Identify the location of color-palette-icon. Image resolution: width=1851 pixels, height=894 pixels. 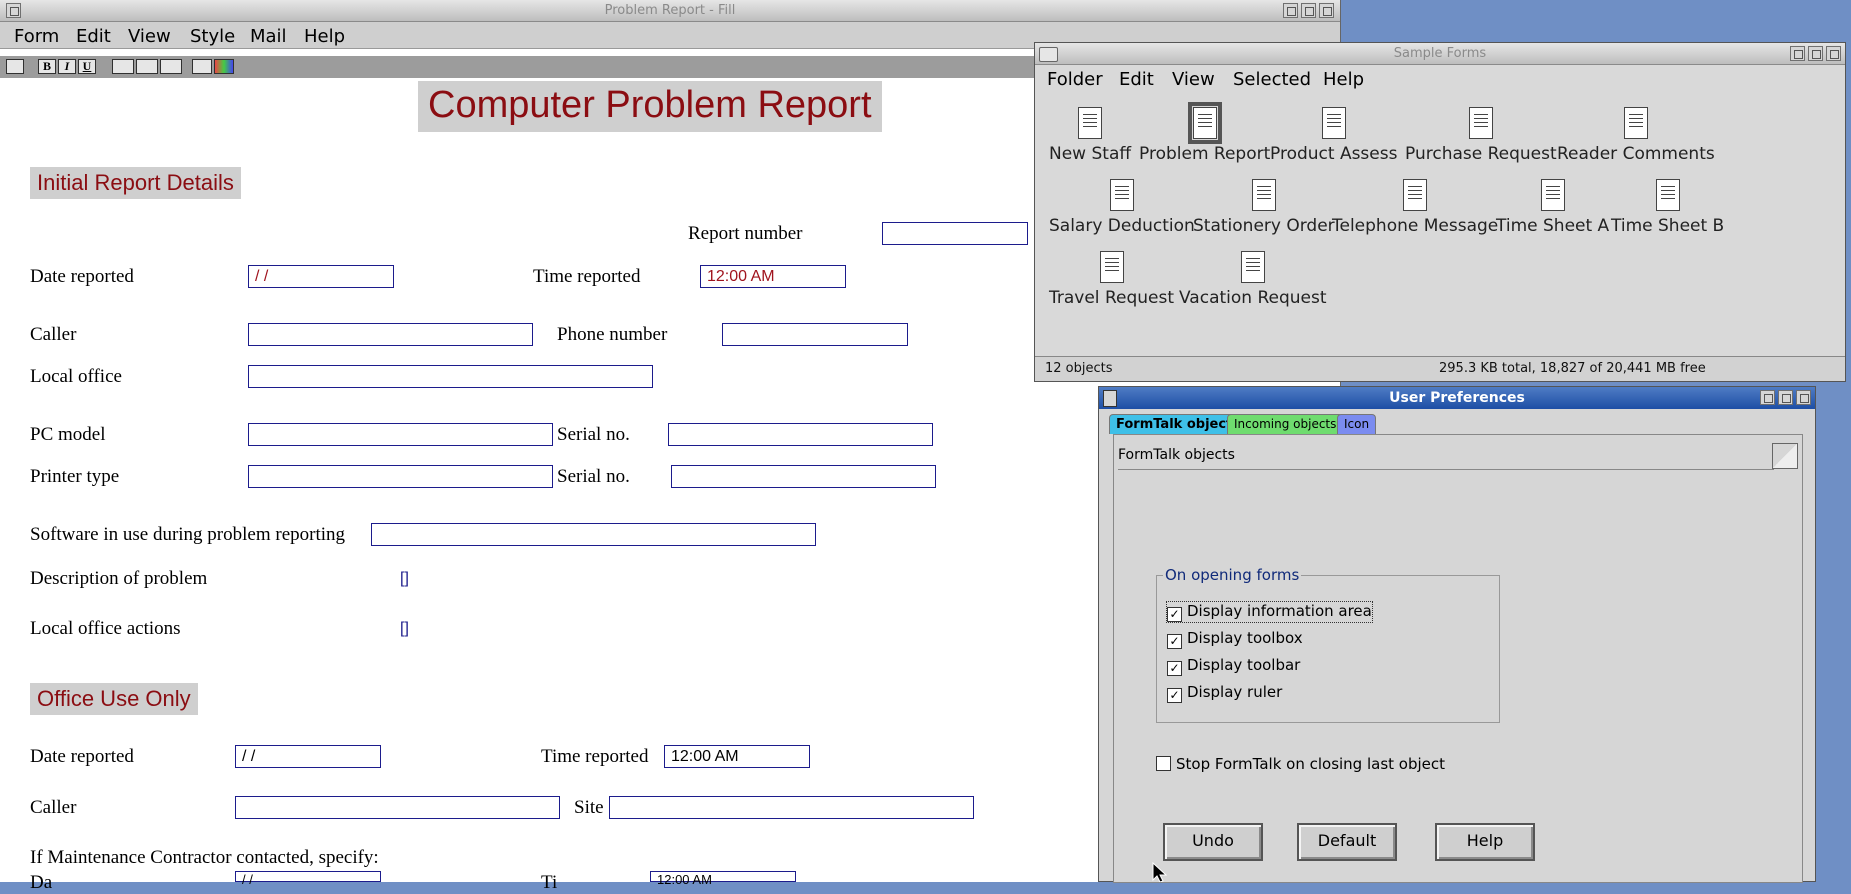
(224, 66).